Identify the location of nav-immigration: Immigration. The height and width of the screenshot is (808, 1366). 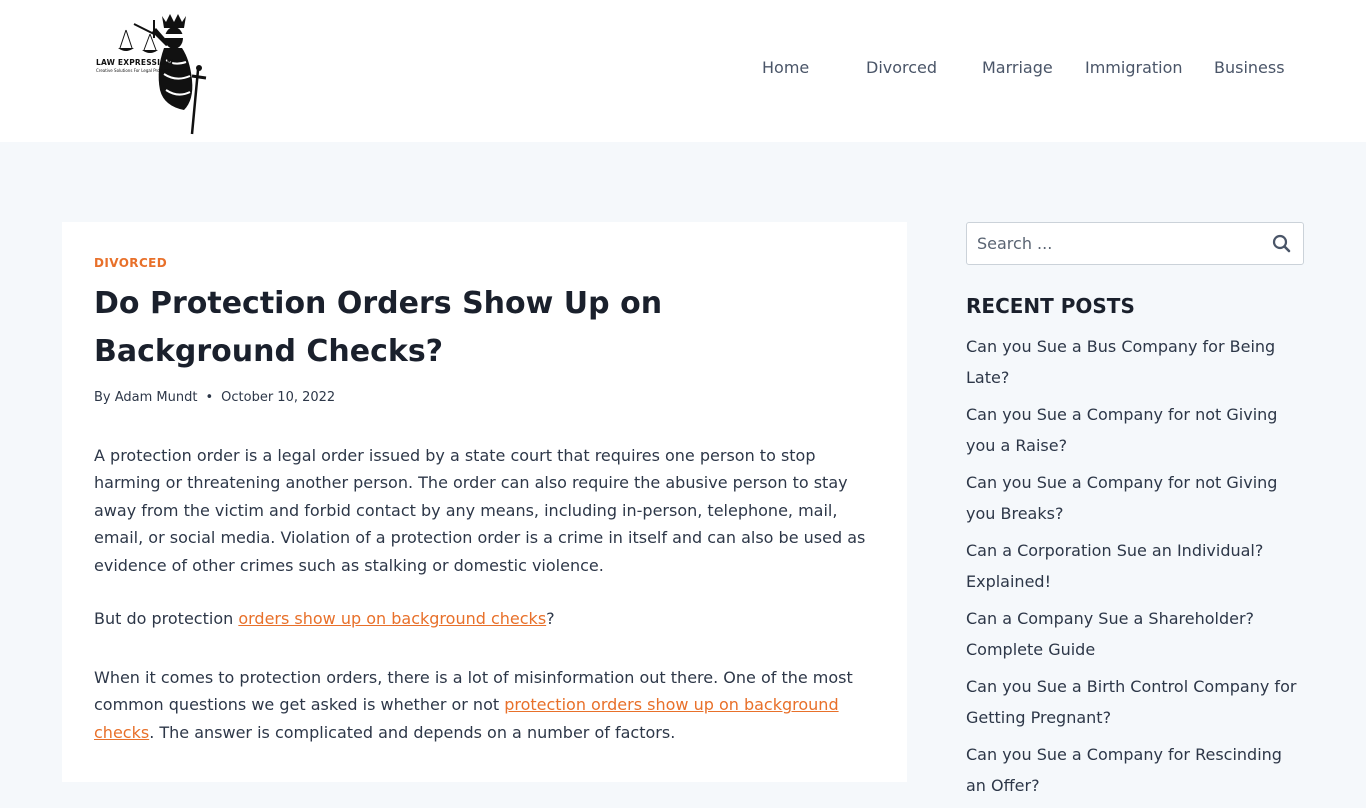
(1134, 67).